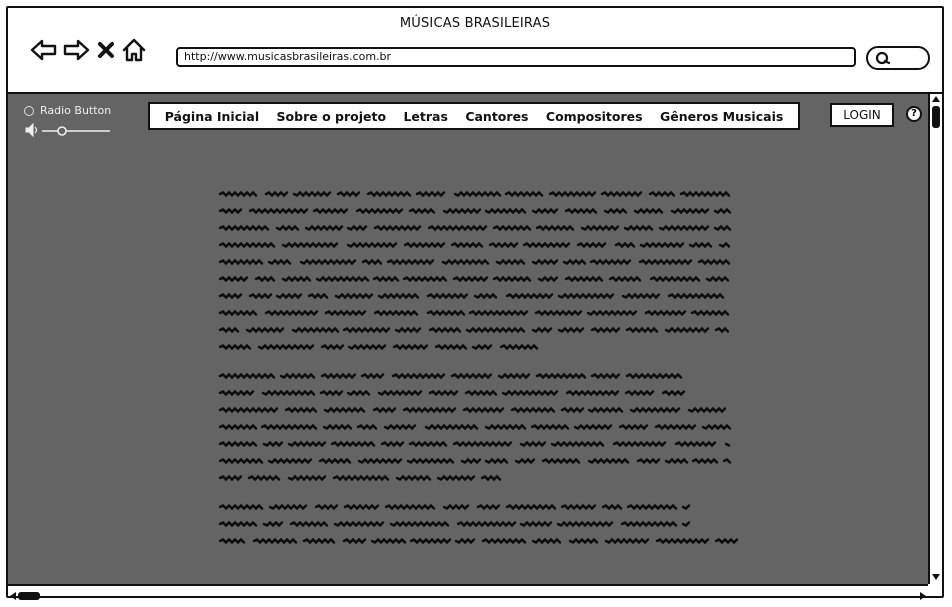 The image size is (952, 607). I want to click on back-arrow-icon, so click(44, 50).